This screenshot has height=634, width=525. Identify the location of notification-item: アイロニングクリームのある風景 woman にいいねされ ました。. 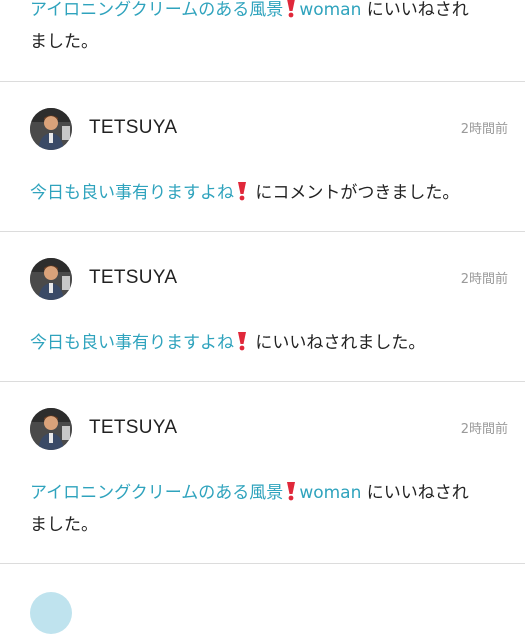
(262, 41).